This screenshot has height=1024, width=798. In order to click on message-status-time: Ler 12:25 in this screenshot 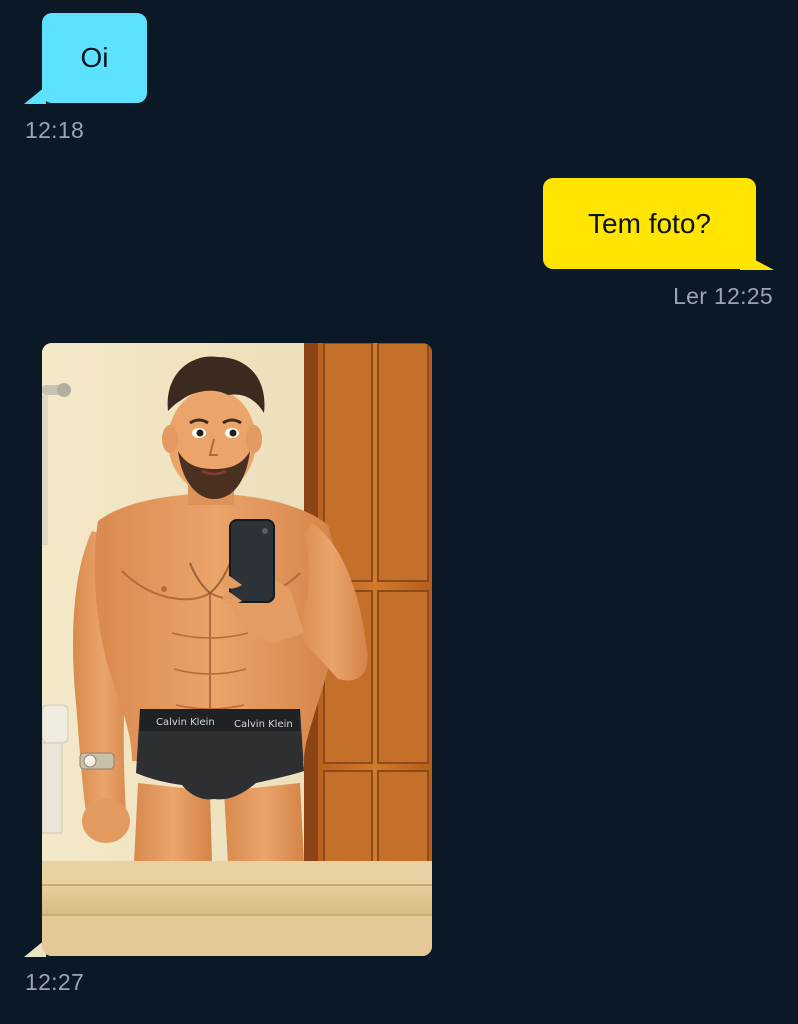, I will do `click(723, 296)`.